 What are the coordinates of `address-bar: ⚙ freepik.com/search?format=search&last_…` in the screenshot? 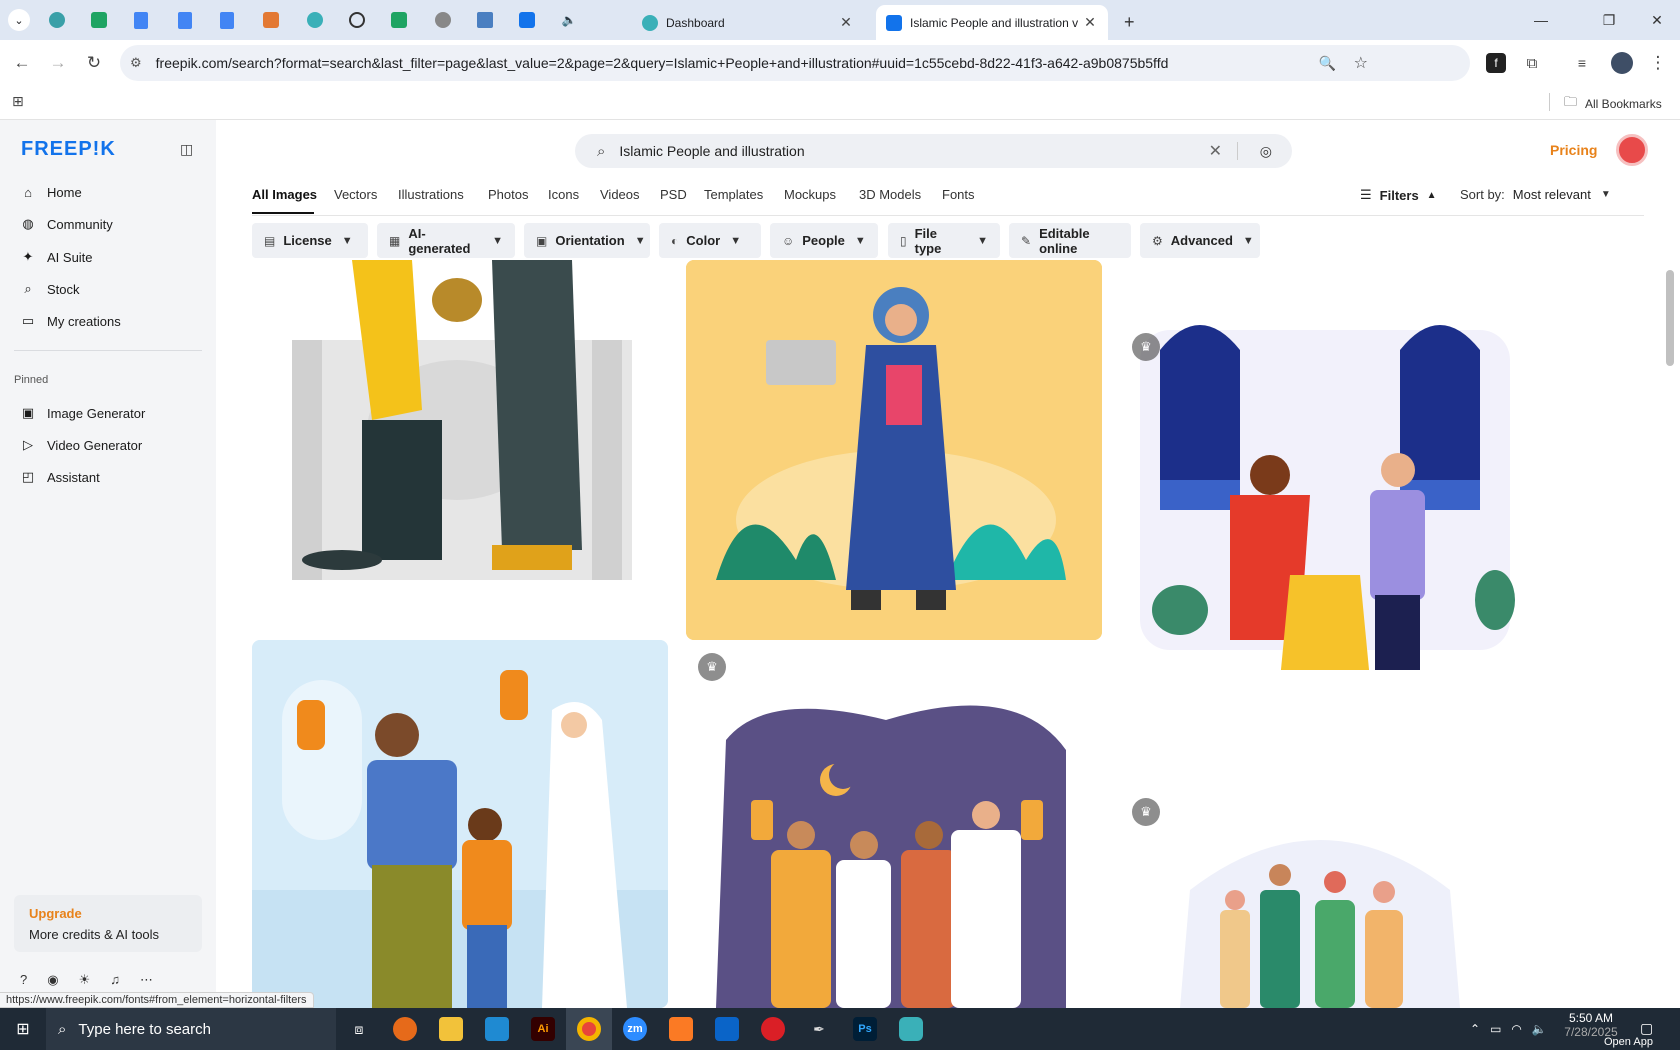 It's located at (795, 63).